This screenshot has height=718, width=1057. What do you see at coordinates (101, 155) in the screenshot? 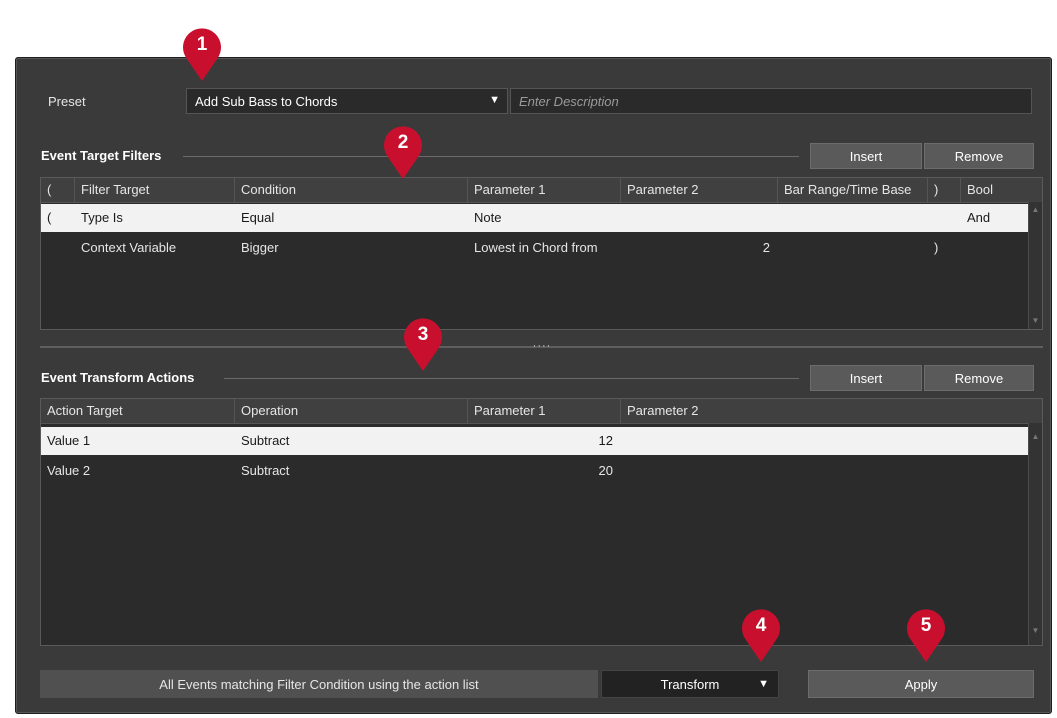
I see `filters-section-title: Event Target Filters` at bounding box center [101, 155].